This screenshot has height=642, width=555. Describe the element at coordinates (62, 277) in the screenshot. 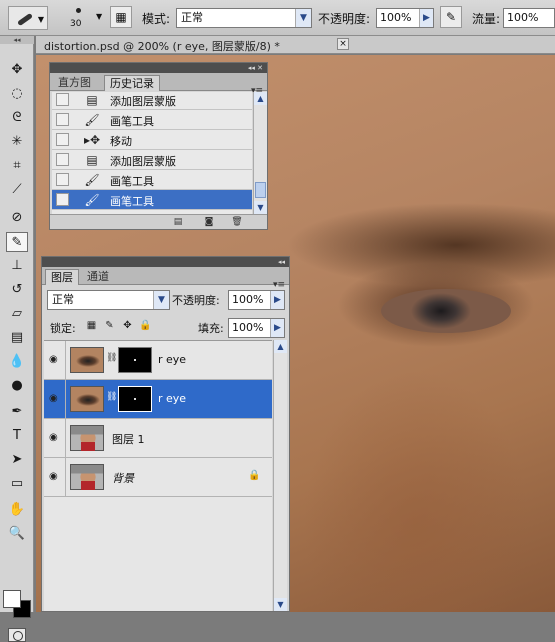

I see `tab-layers: 图层` at that location.